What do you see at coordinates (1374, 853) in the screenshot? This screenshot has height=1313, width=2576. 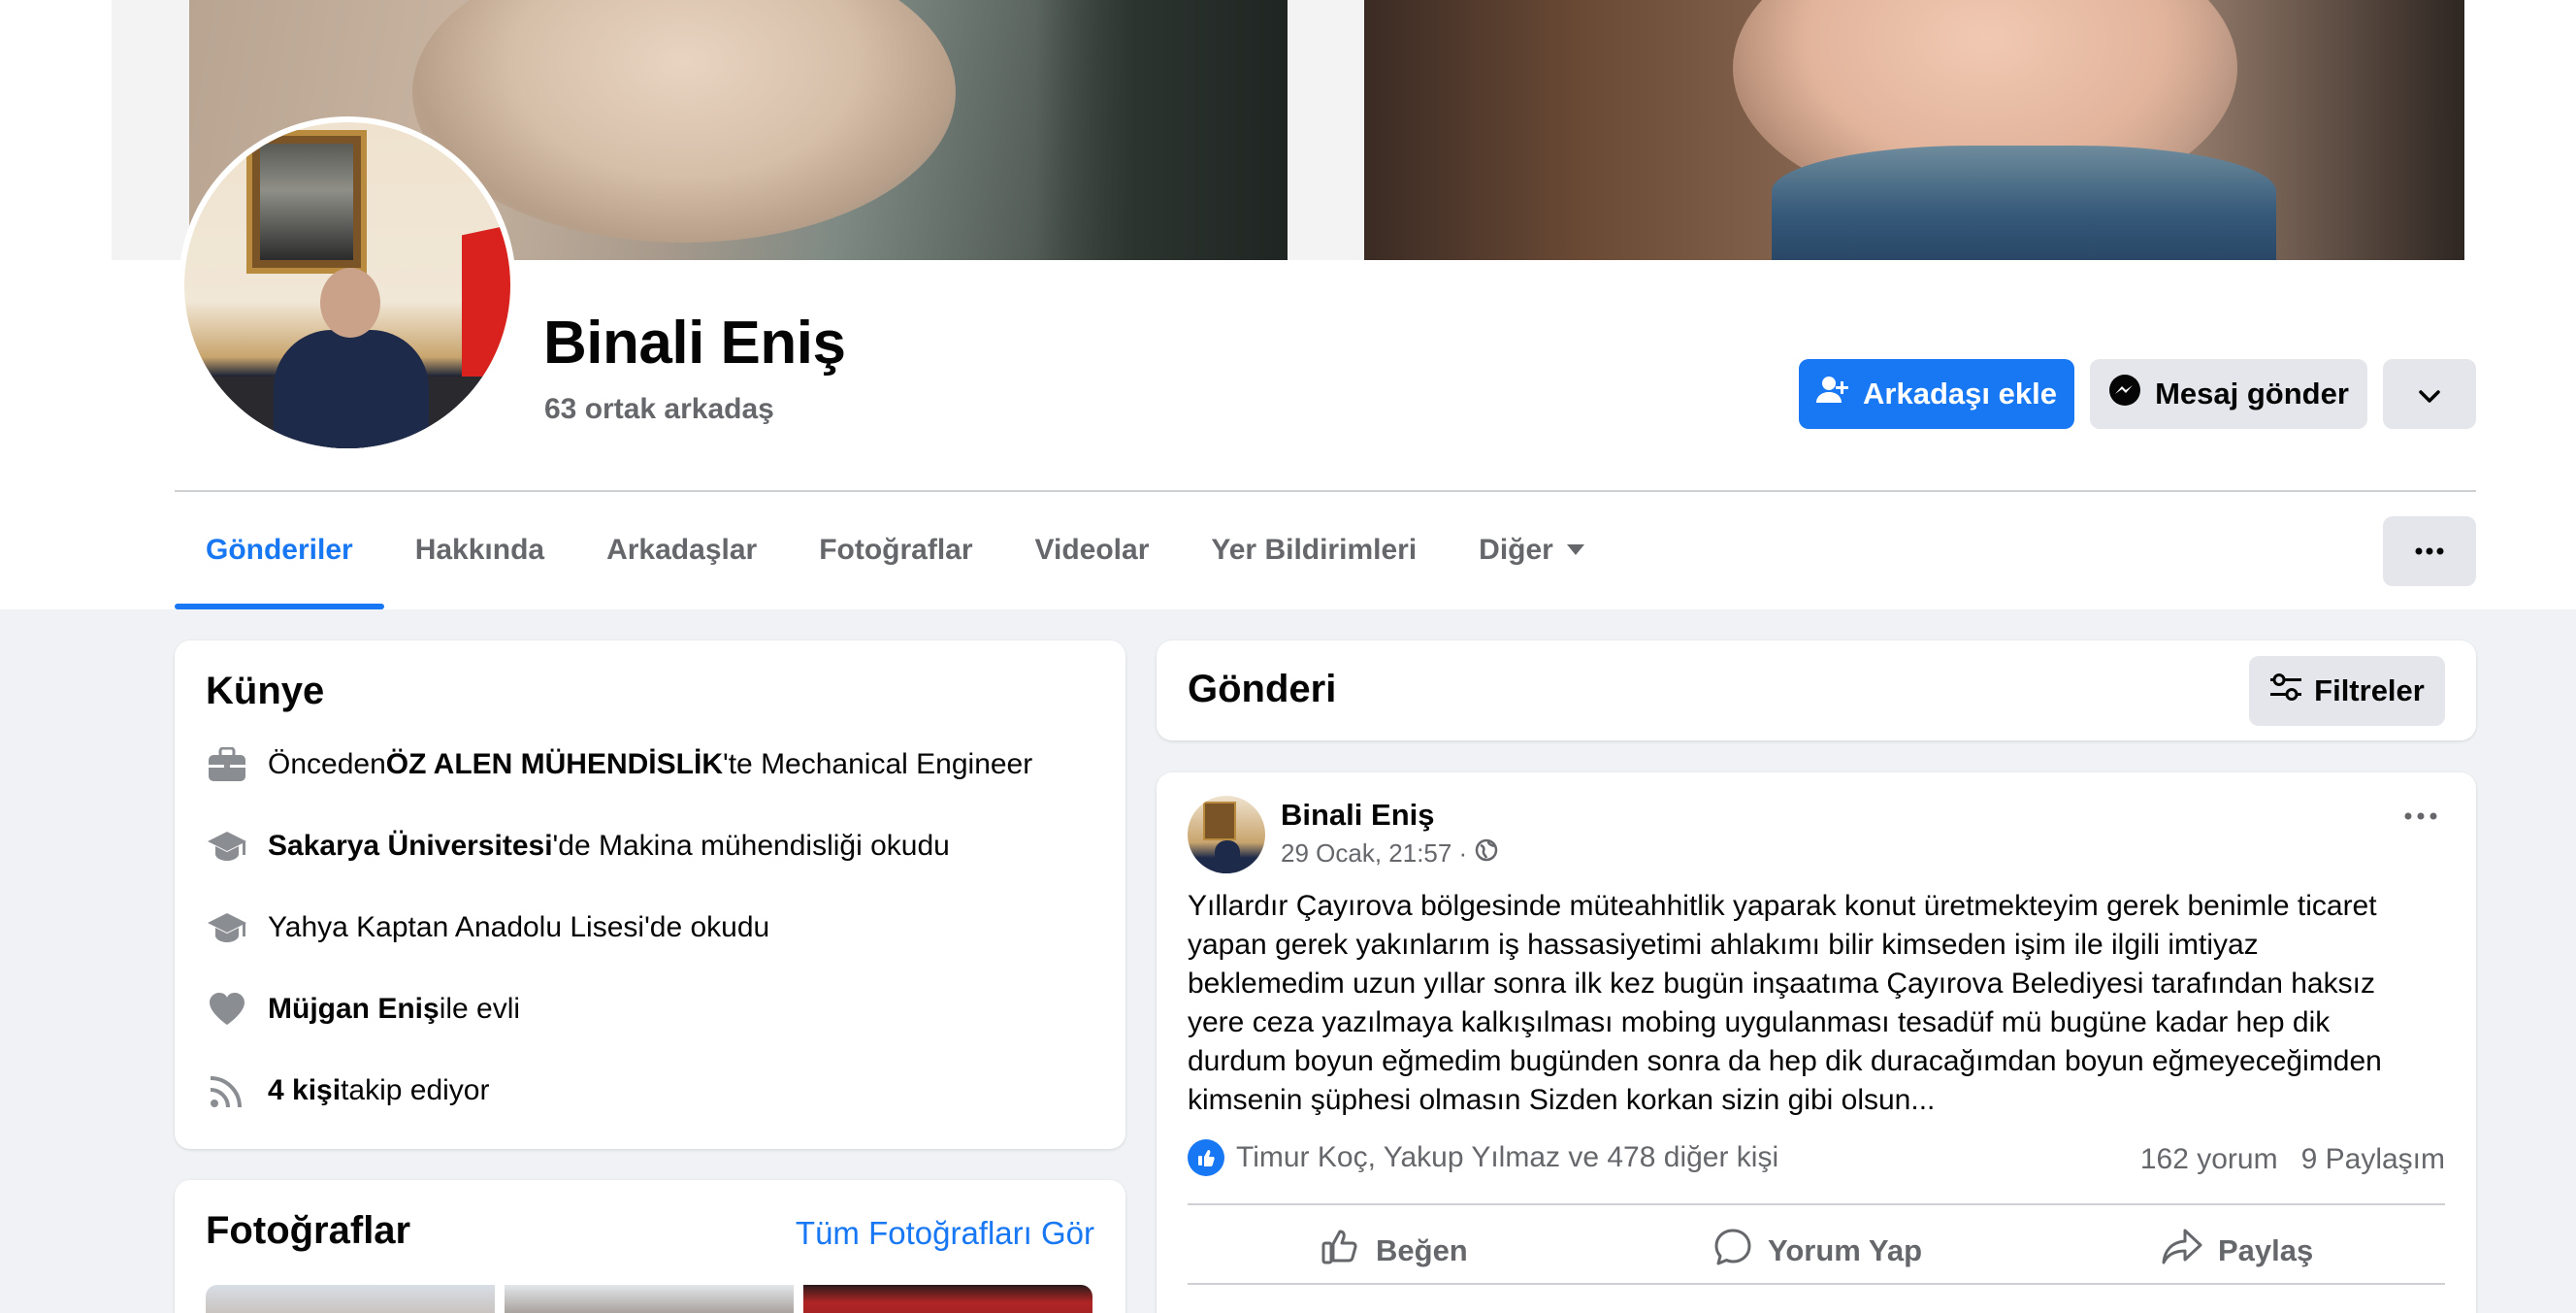 I see `post-timestamp: 29 Ocak, 21:57 ·` at bounding box center [1374, 853].